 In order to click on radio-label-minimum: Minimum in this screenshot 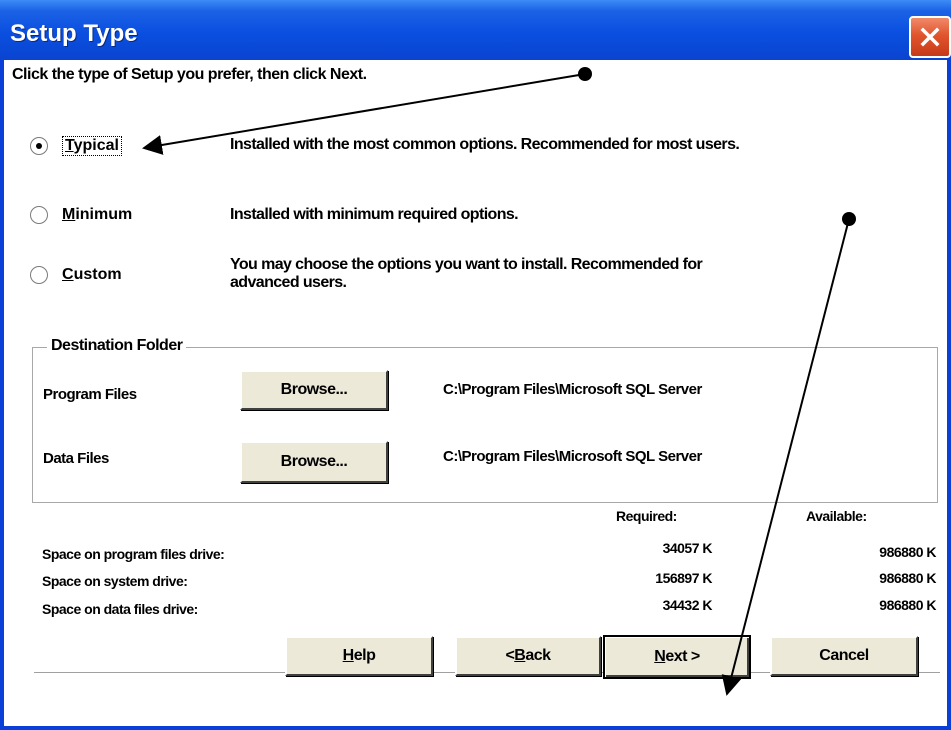, I will do `click(97, 215)`.